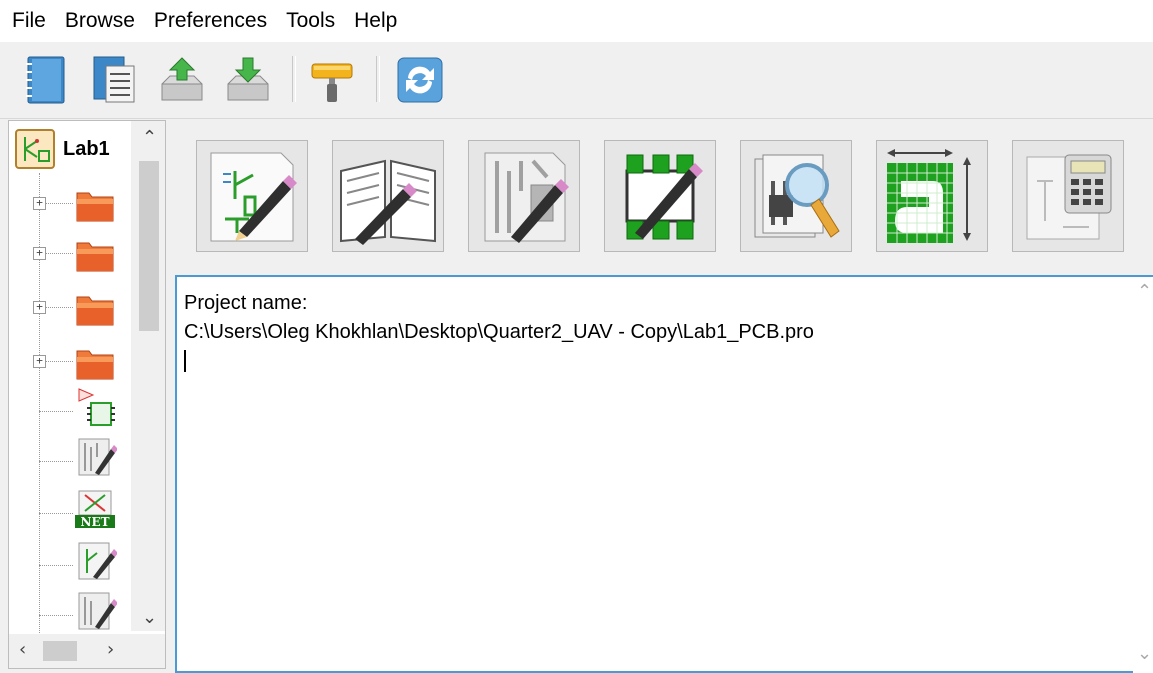 The height and width of the screenshot is (673, 1153). I want to click on symbol-library-editor-icon, so click(388, 202).